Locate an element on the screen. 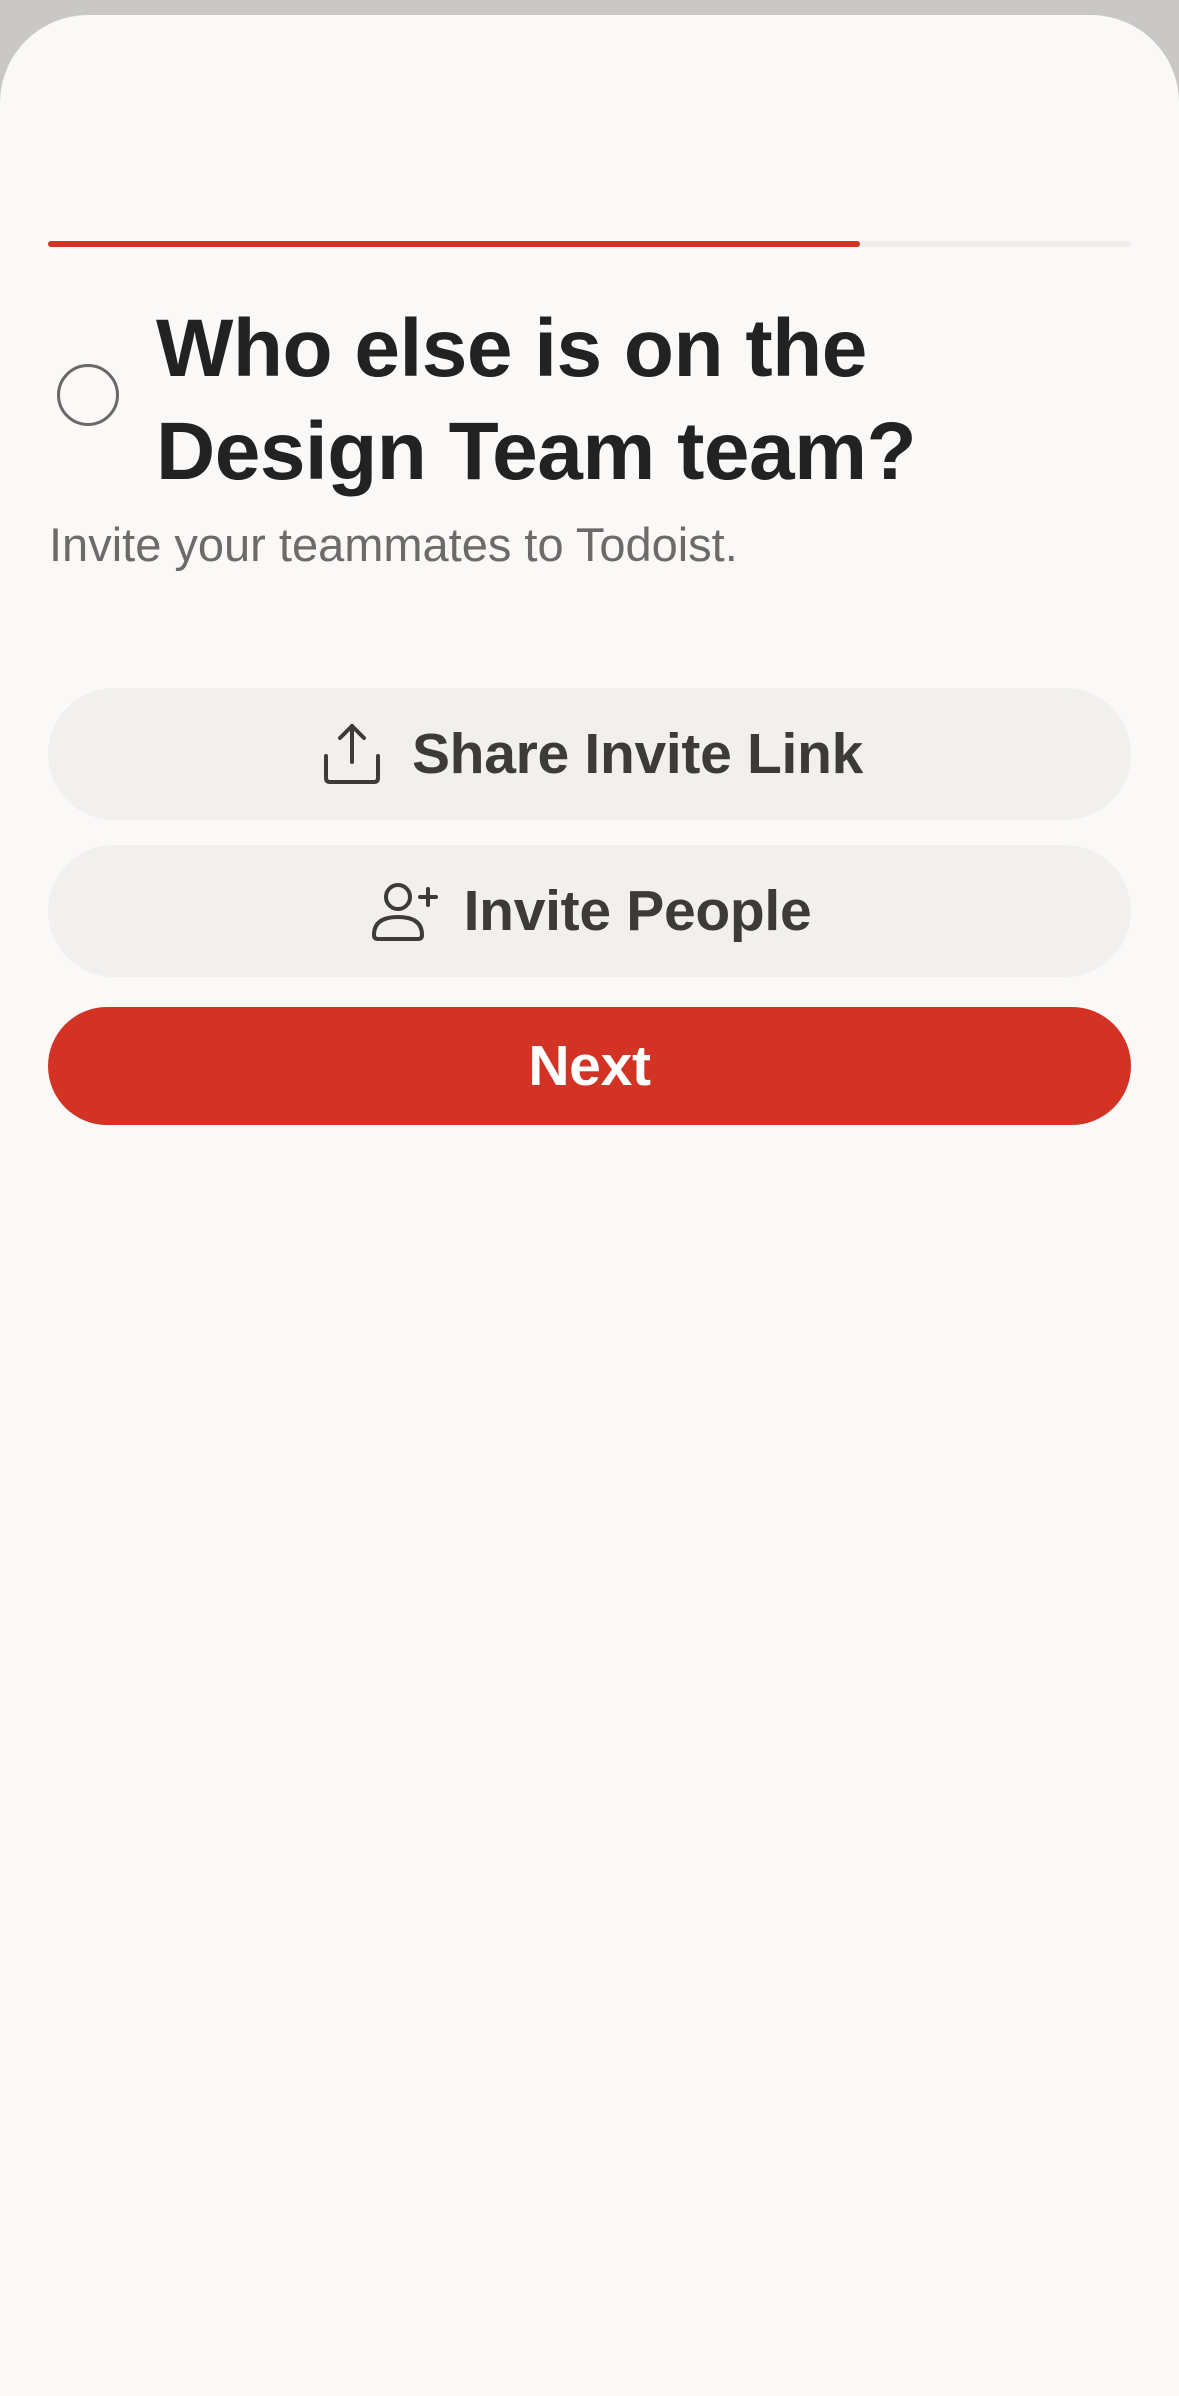 The image size is (1179, 2396). invite-people-button: Invite People is located at coordinates (589, 911).